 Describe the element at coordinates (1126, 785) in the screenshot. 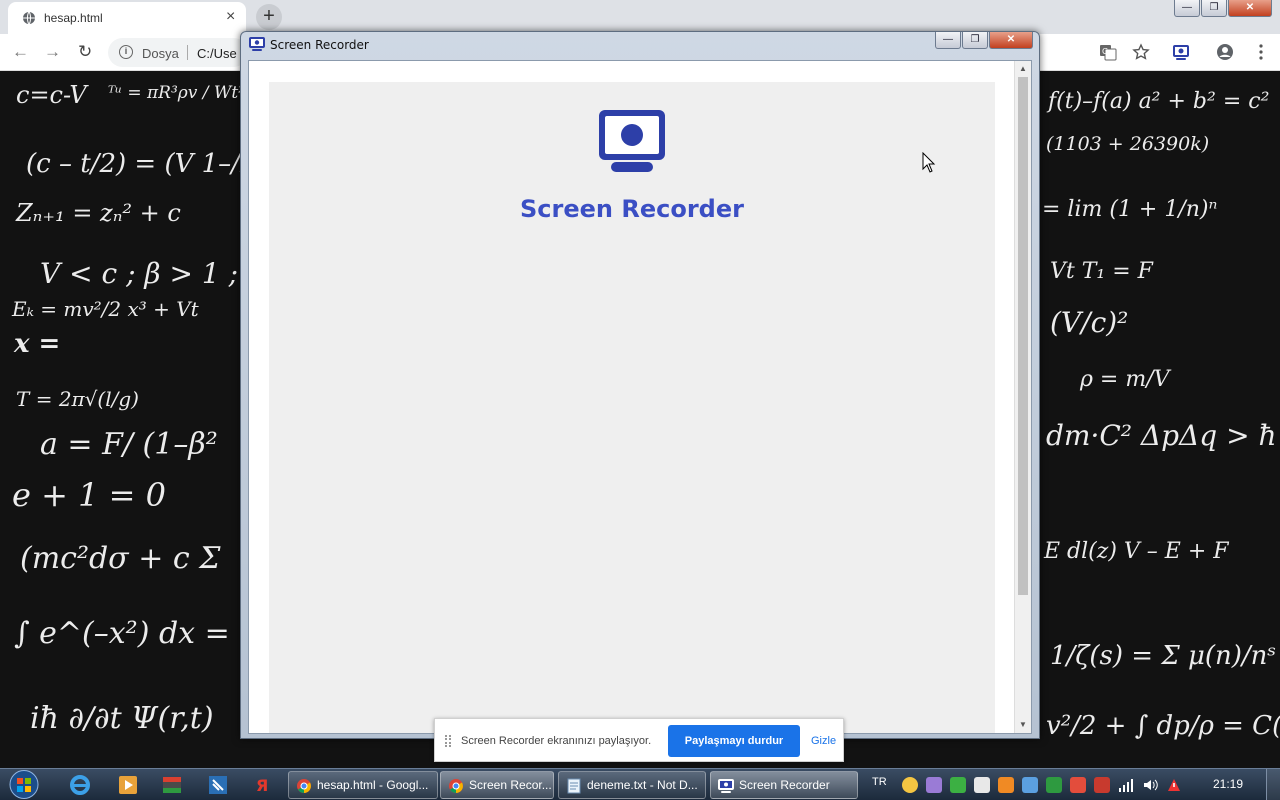

I see `network-icon` at that location.